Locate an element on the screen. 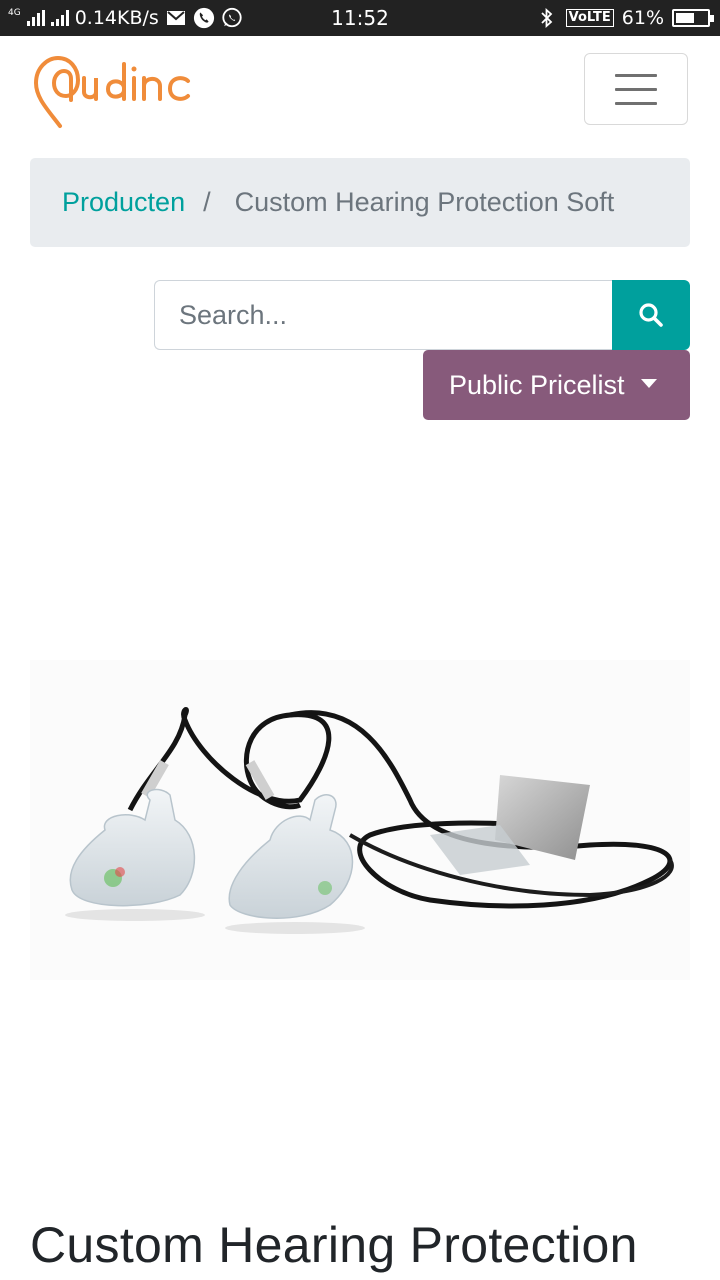  status-bar-right: VoLTE 61% is located at coordinates (625, 18).